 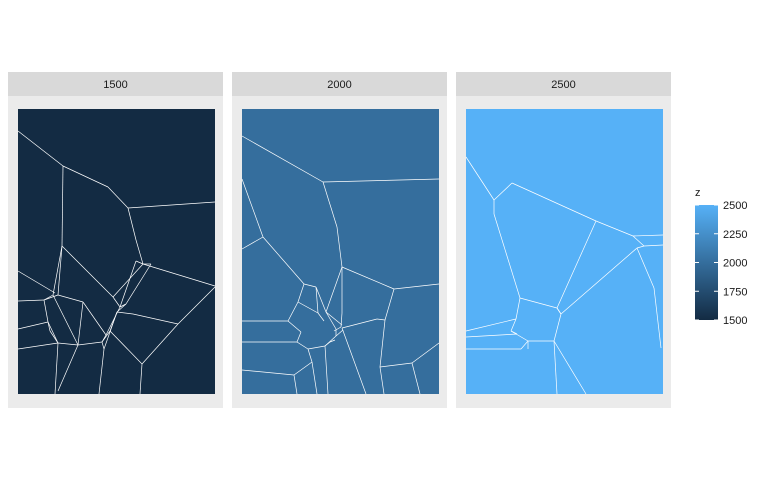 I want to click on legend-tick-label: 2000, so click(x=735, y=264).